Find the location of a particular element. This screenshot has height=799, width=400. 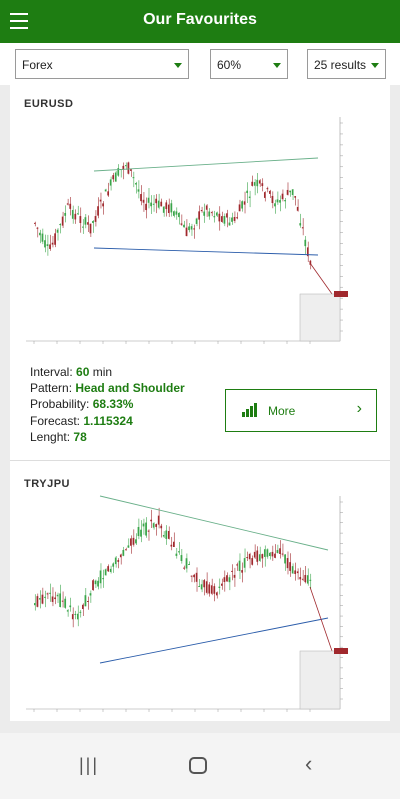

recents-icon: ||| is located at coordinates (89, 765).